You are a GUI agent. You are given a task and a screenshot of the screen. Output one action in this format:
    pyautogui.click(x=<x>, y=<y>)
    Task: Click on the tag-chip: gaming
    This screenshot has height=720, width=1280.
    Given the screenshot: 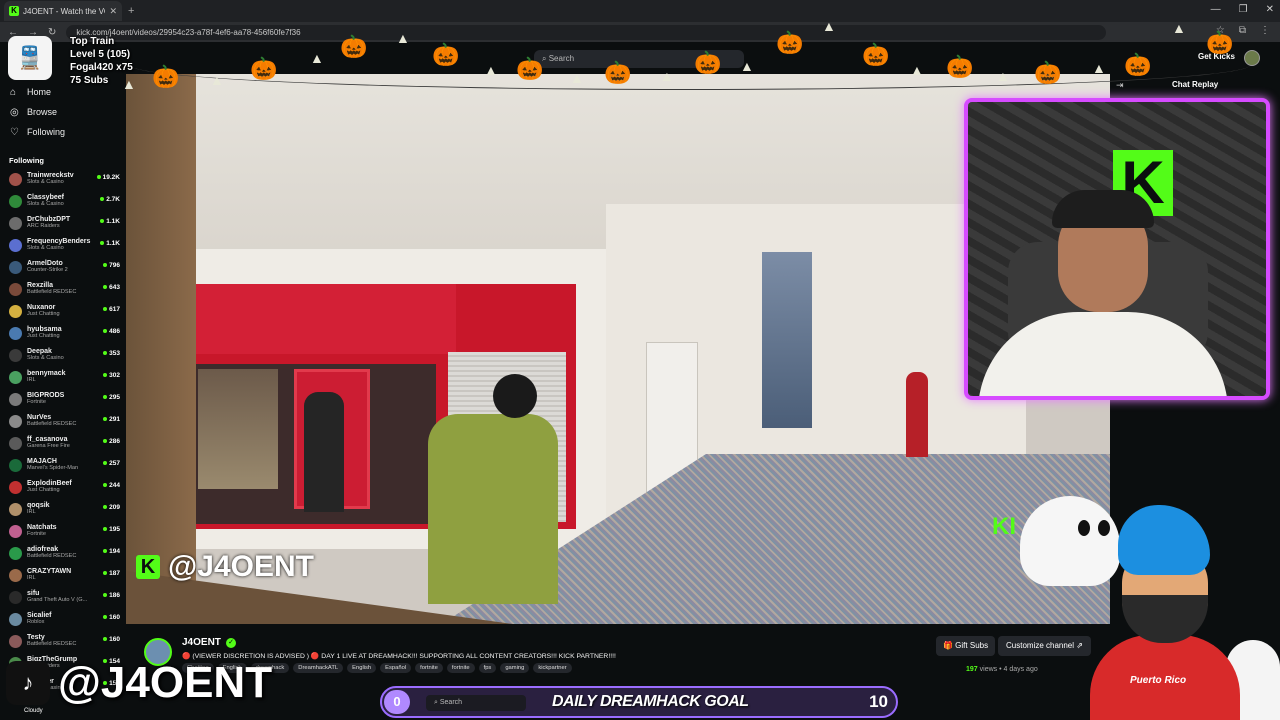 What is the action you would take?
    pyautogui.click(x=515, y=668)
    